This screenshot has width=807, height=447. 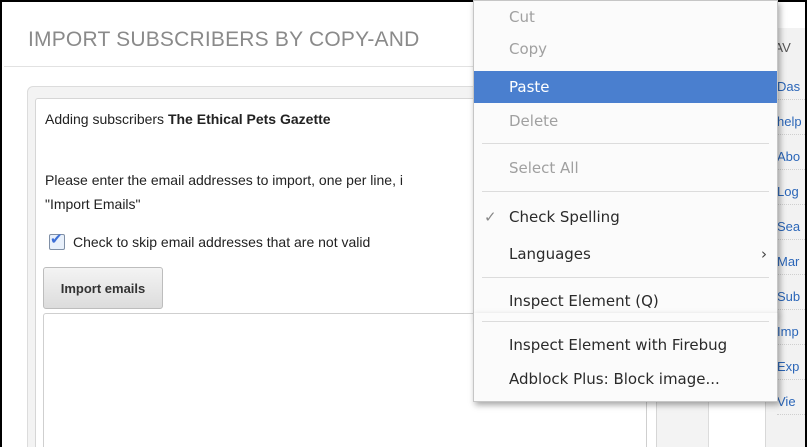 What do you see at coordinates (791, 262) in the screenshot?
I see `nav-link-manage: Mar` at bounding box center [791, 262].